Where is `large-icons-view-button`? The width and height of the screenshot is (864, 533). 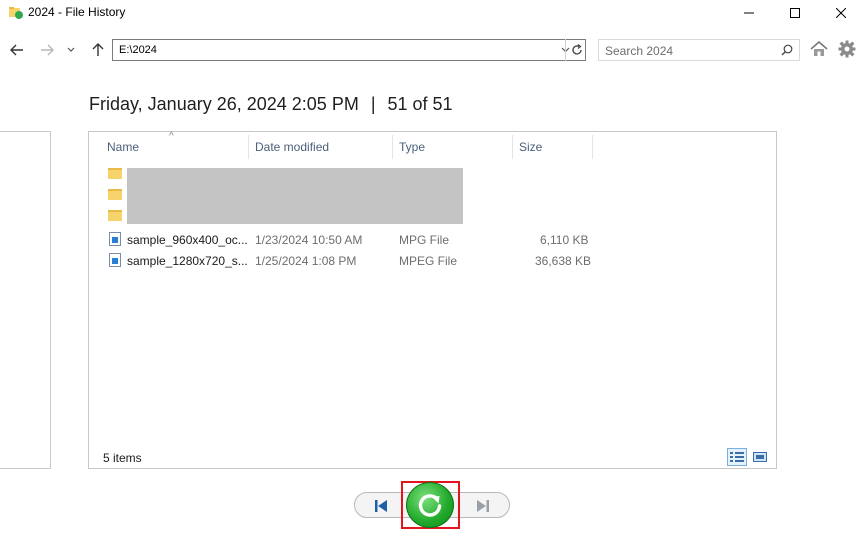
large-icons-view-button is located at coordinates (760, 457).